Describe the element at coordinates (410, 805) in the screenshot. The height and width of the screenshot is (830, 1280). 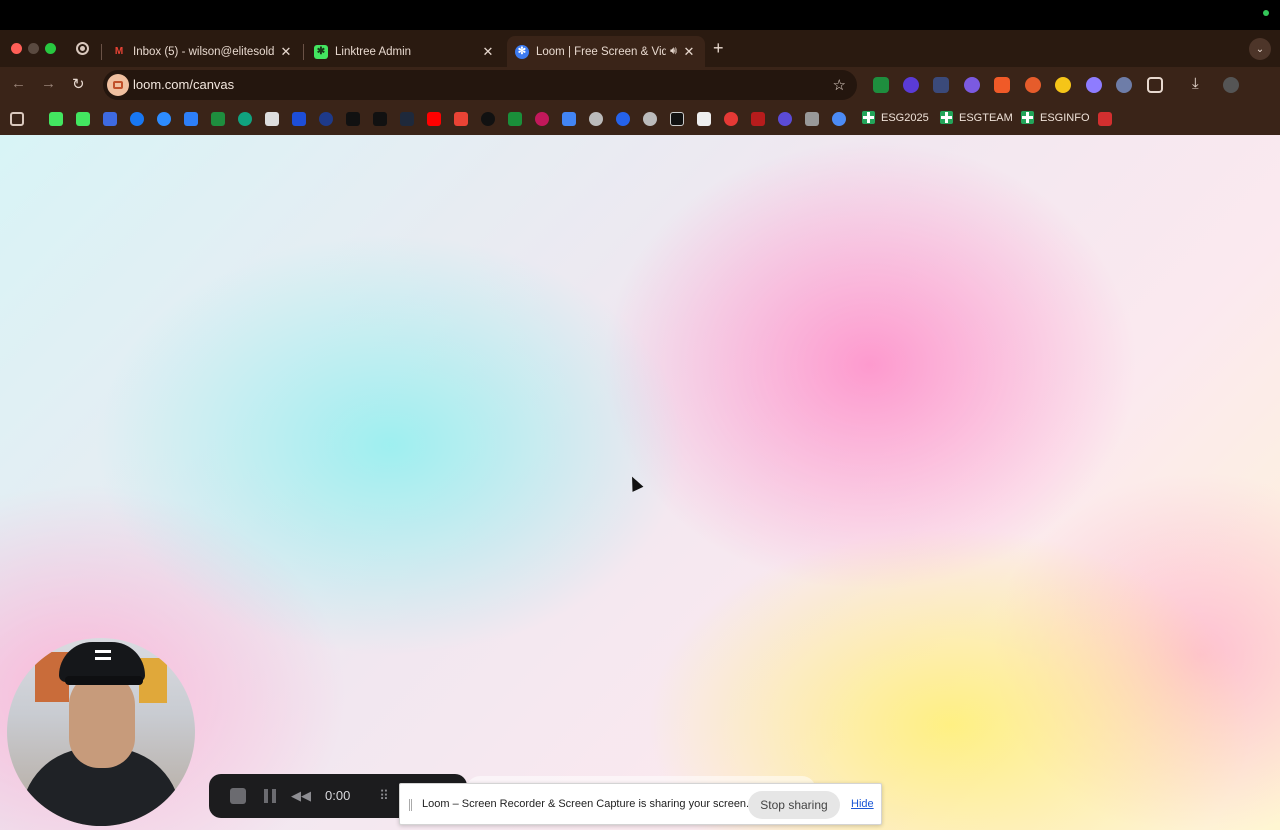
I see `drag-grip-icon` at that location.